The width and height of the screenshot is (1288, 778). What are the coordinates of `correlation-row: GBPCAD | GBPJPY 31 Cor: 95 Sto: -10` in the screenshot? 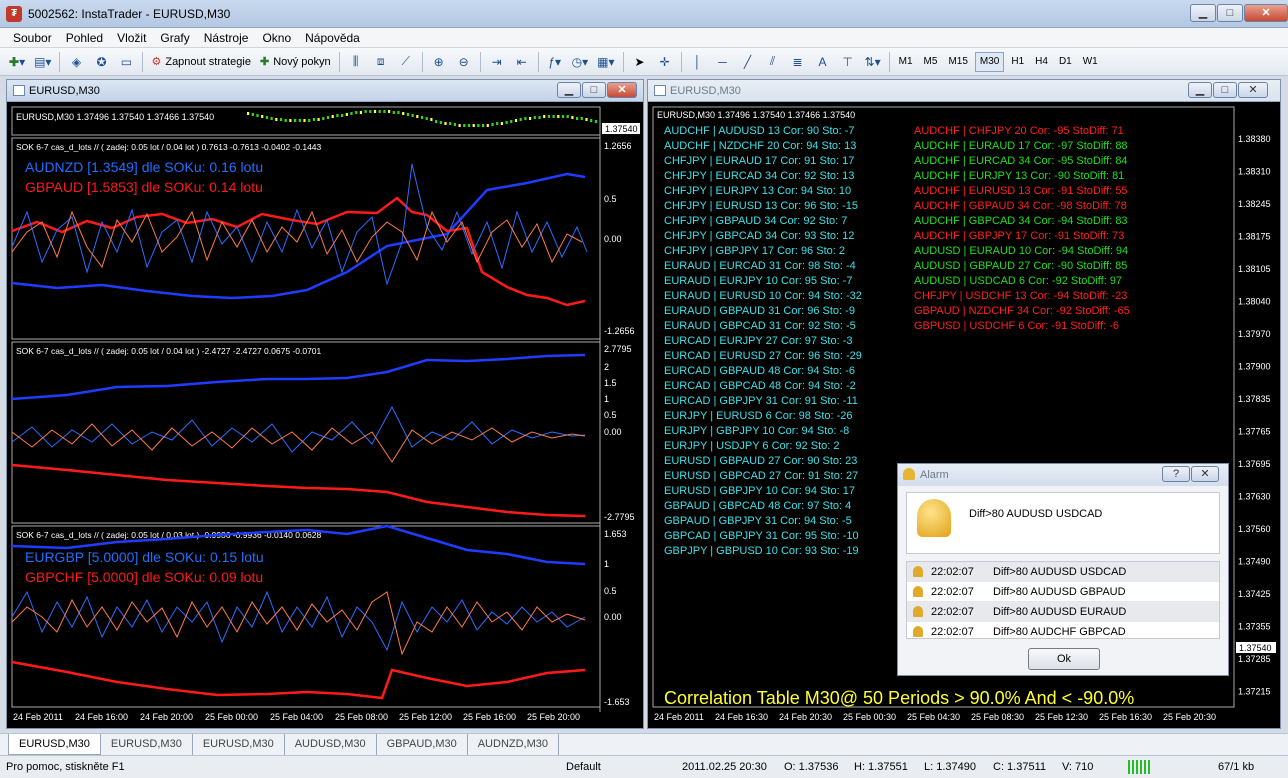 It's located at (761, 536).